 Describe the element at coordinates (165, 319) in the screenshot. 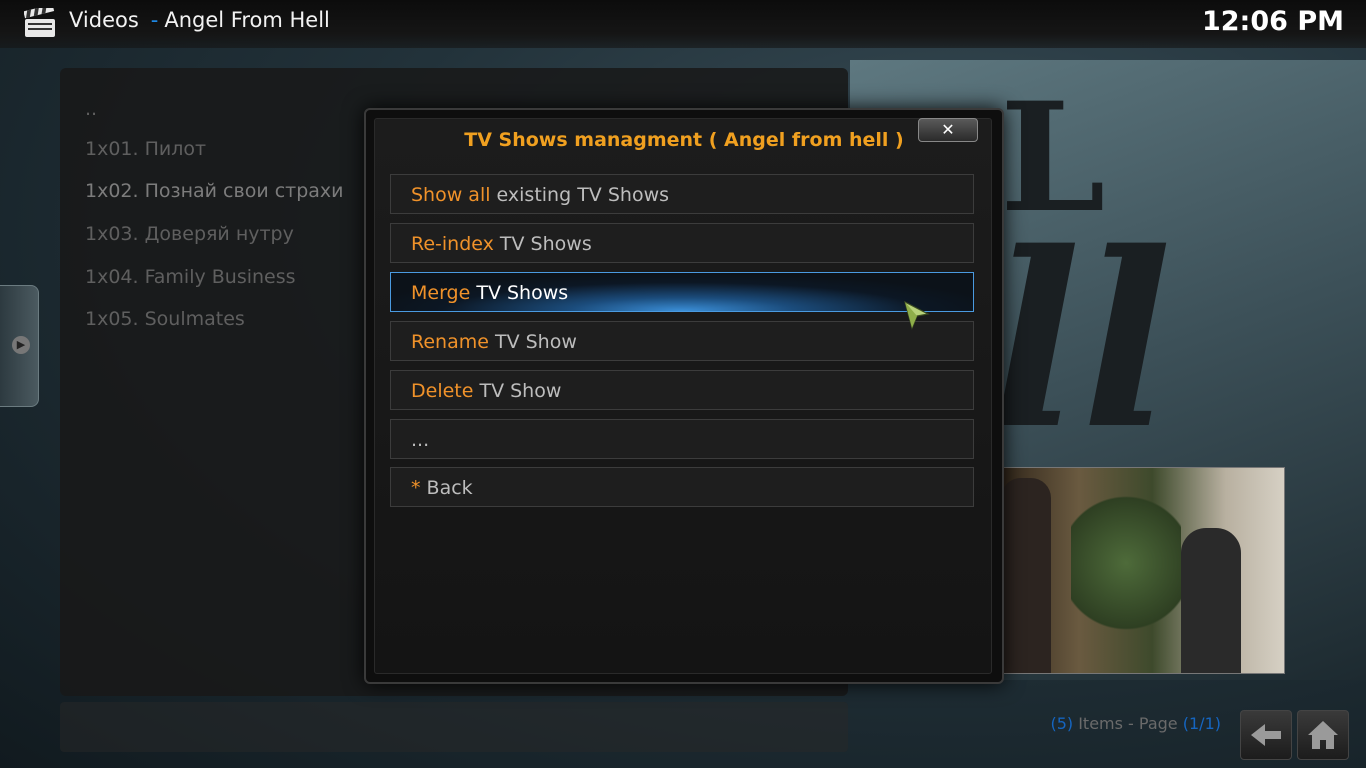

I see `list-item-episode: 1x05. Soulmates` at that location.